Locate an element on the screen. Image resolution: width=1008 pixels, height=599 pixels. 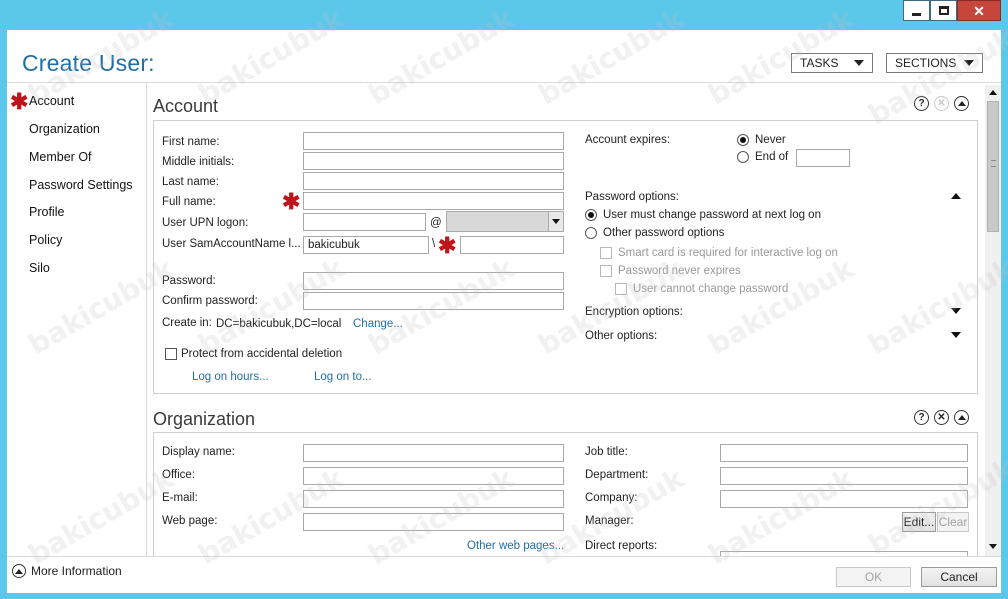
web-page-label: Web page: is located at coordinates (190, 521).